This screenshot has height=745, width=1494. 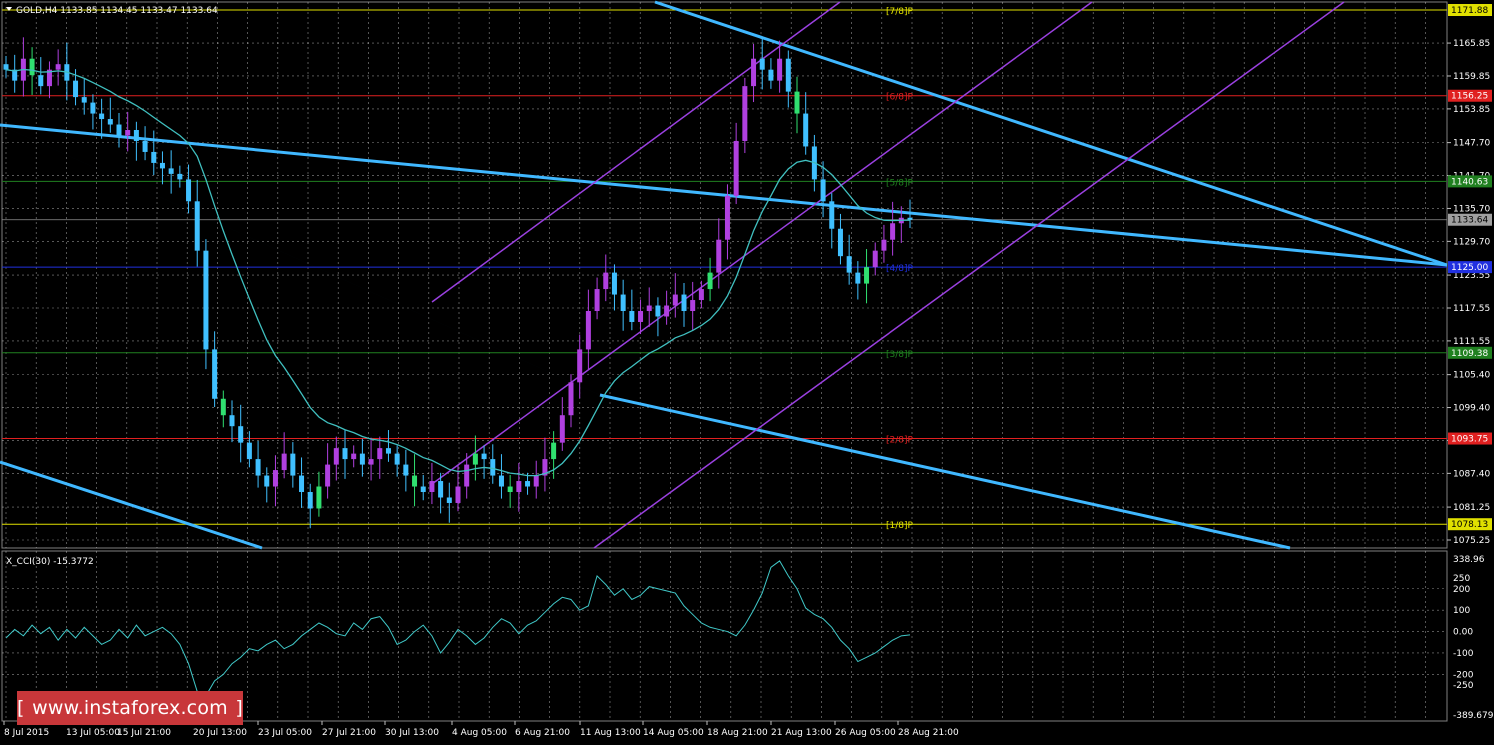 I want to click on y-tick-label: 1081.25, so click(x=1471, y=508).